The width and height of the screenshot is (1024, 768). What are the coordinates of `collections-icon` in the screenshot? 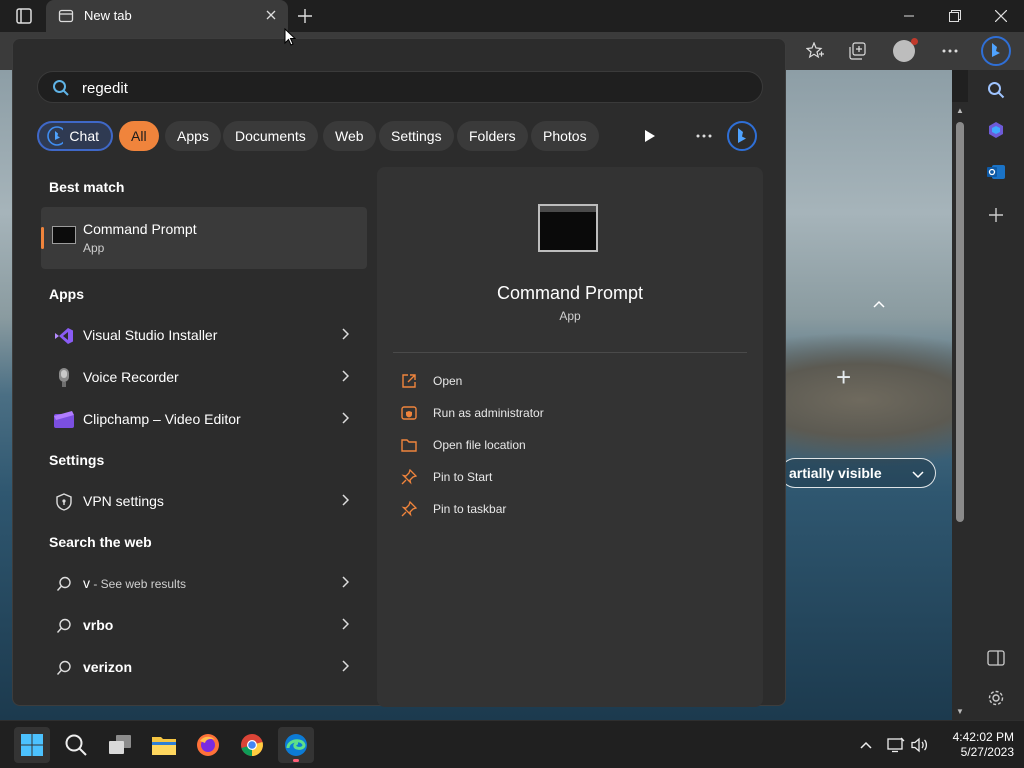 It's located at (858, 51).